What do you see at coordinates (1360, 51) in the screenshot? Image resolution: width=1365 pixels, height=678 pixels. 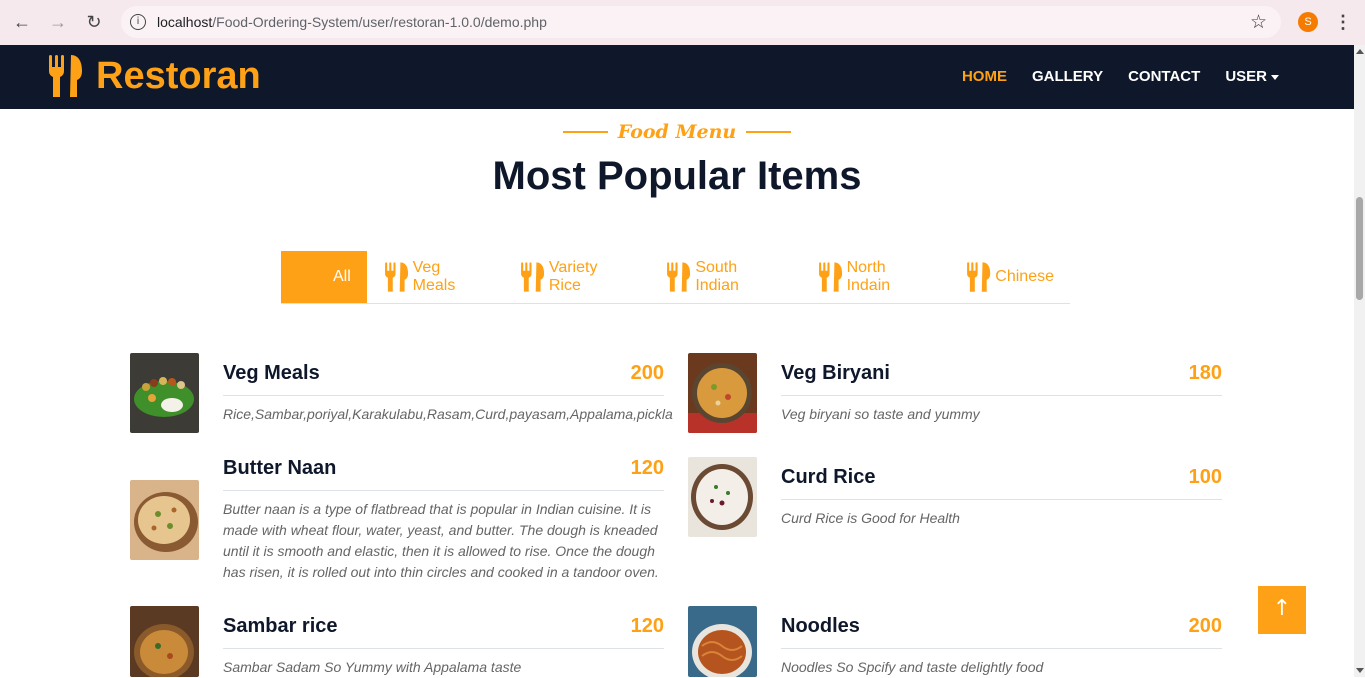 I see `scroll-up-arrow-icon` at bounding box center [1360, 51].